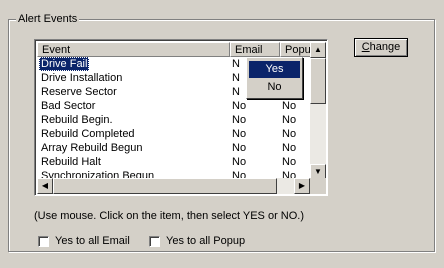 The width and height of the screenshot is (444, 268). I want to click on table-row: Rebuild Completed No No, so click(174, 134).